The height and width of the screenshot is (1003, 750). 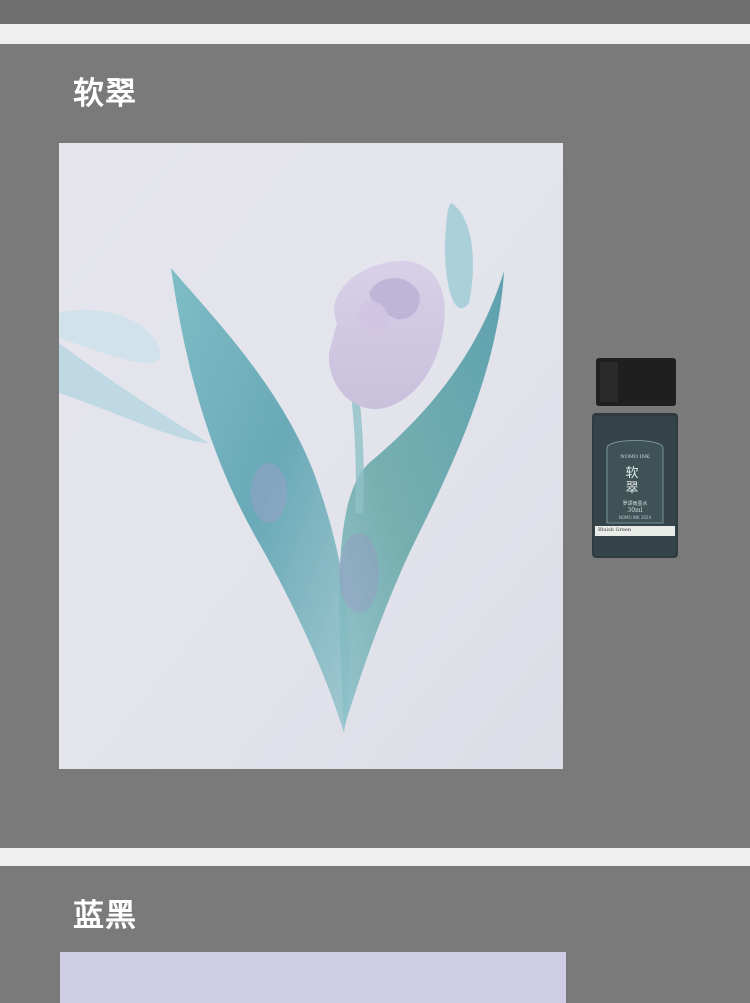 I want to click on bottle-volume: 30ml, so click(x=635, y=510).